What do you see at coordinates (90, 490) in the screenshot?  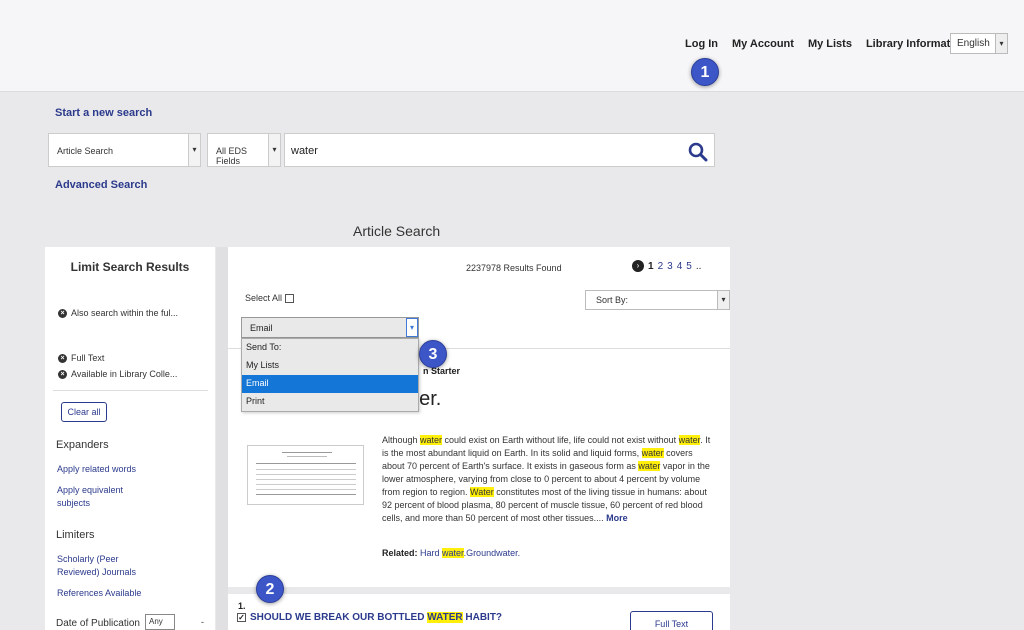 I see `link-line: Apply equivalent` at bounding box center [90, 490].